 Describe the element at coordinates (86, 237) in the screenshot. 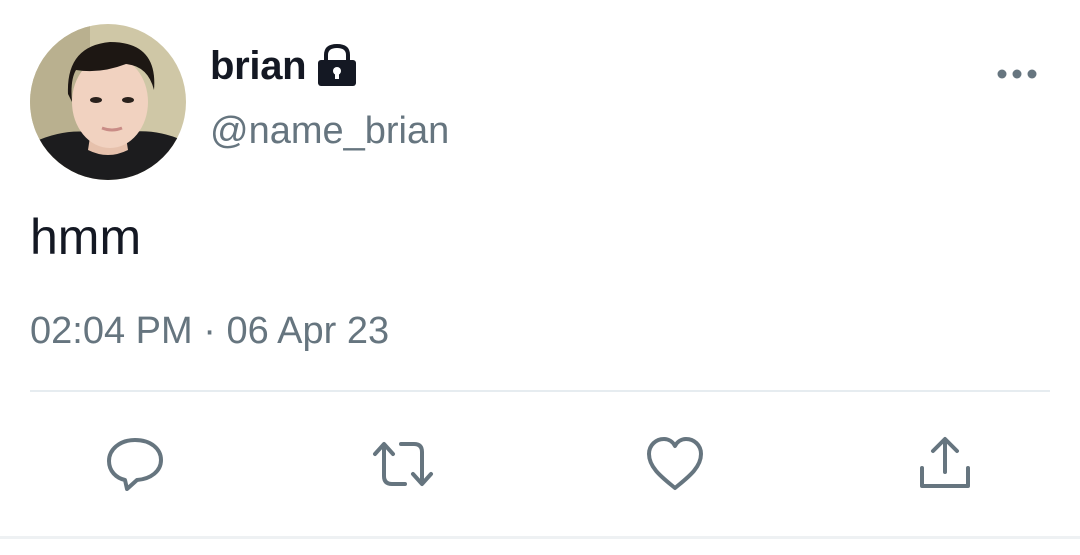

I see `tweet-text: hmm` at that location.